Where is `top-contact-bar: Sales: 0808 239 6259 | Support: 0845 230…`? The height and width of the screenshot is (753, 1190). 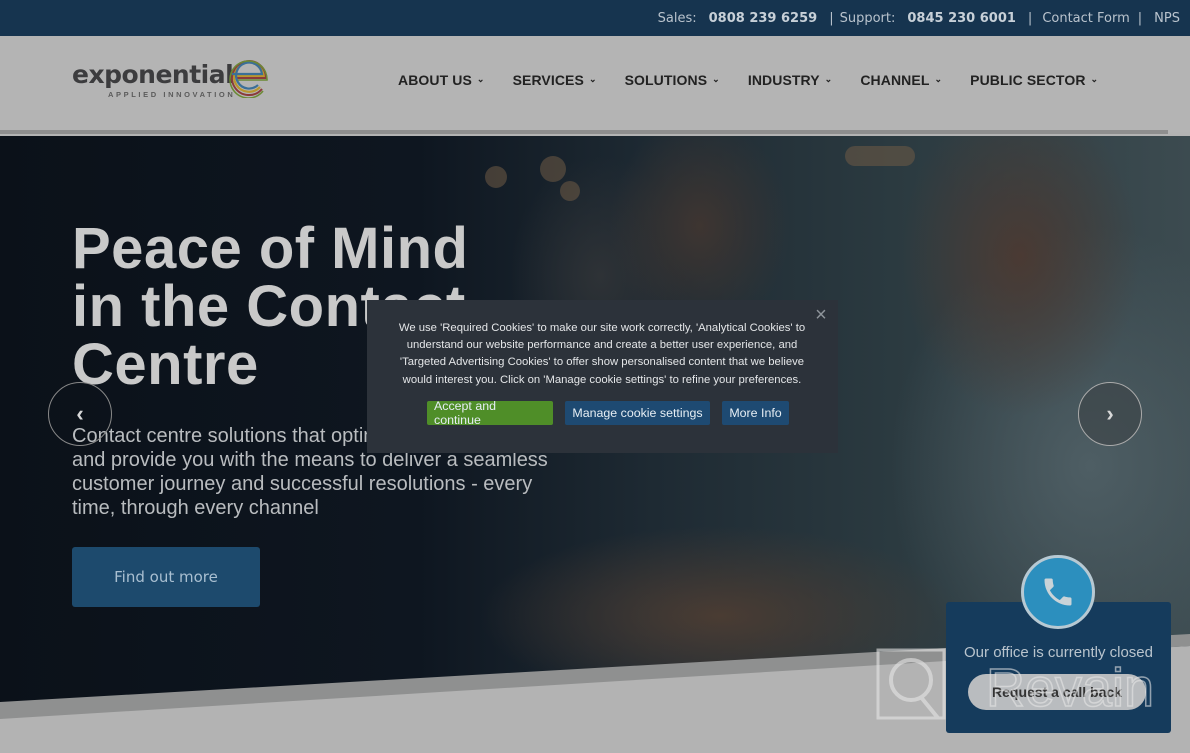 top-contact-bar: Sales: 0808 239 6259 | Support: 0845 230… is located at coordinates (595, 18).